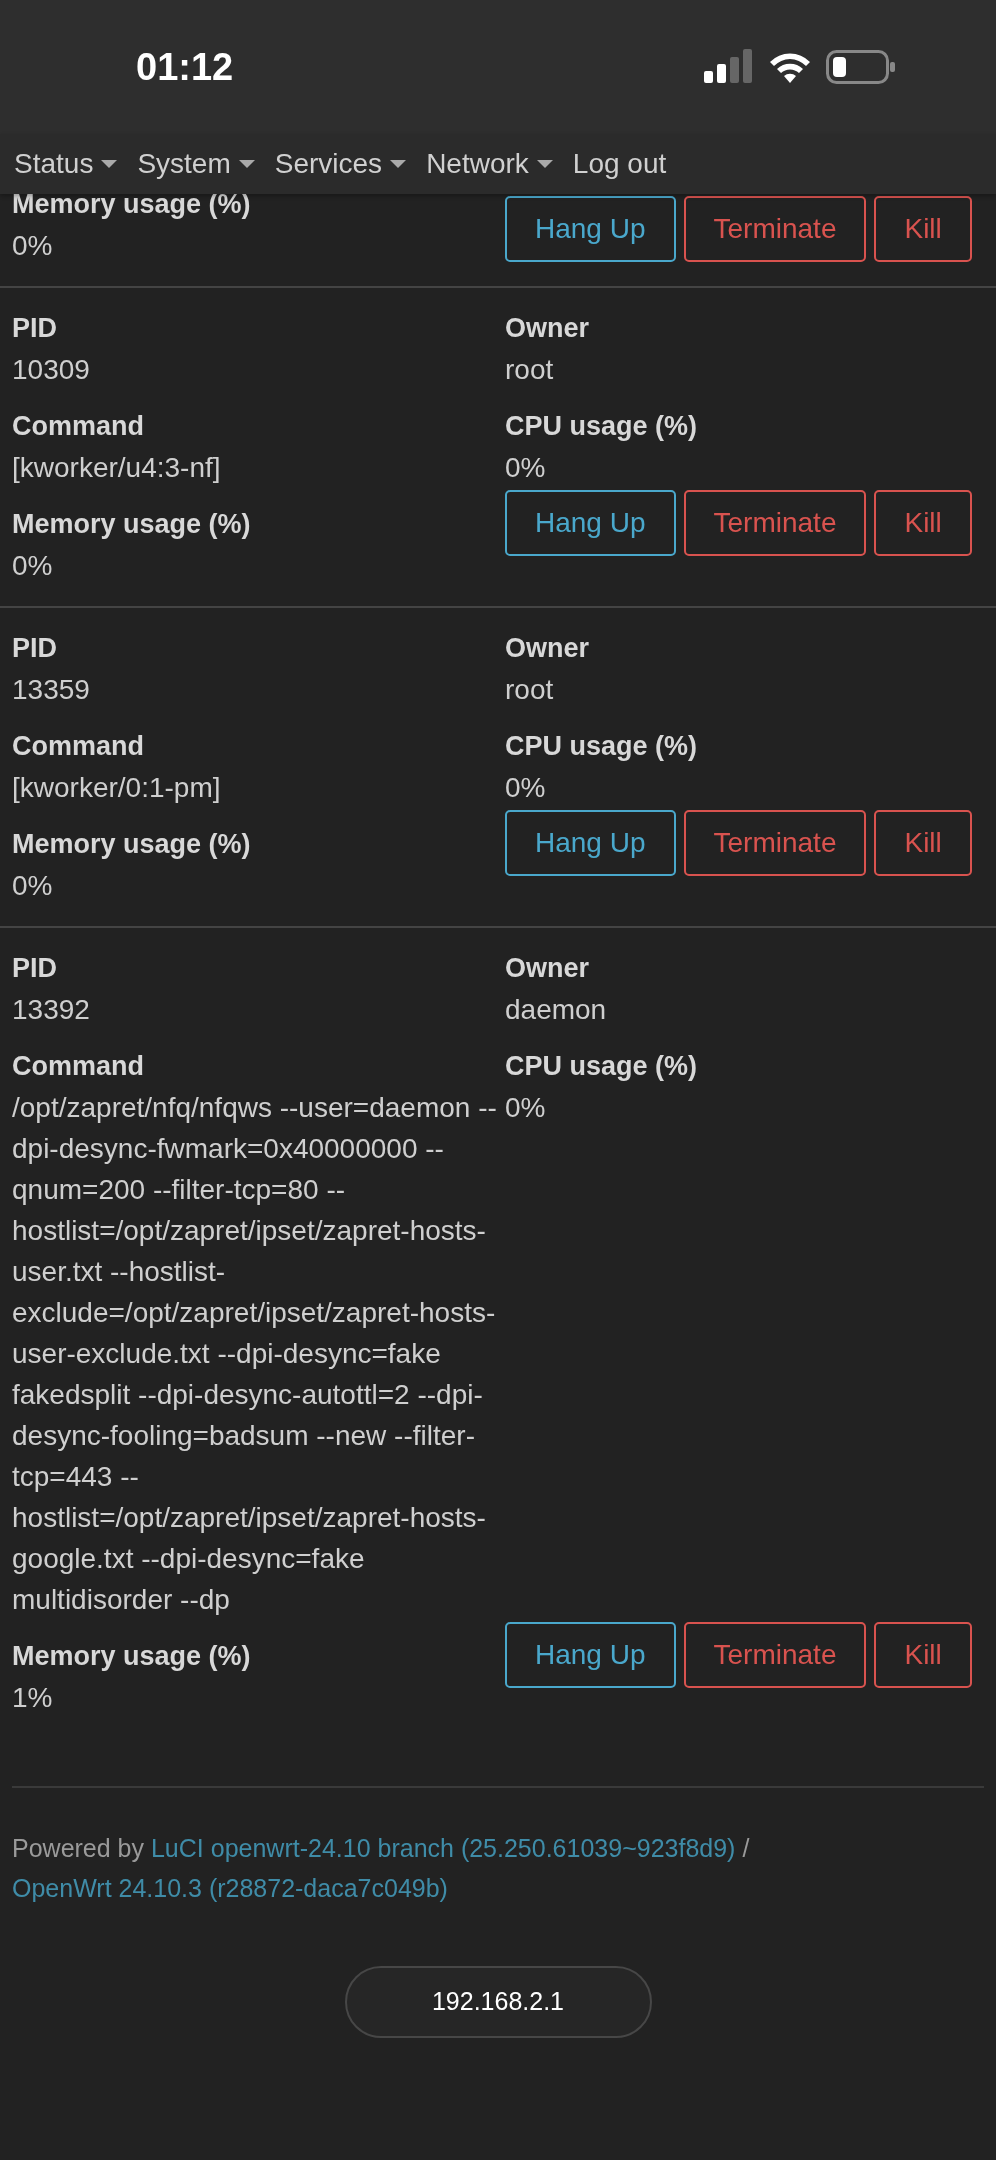  Describe the element at coordinates (498, 2002) in the screenshot. I see `address-bar: 192.168.2.1` at that location.